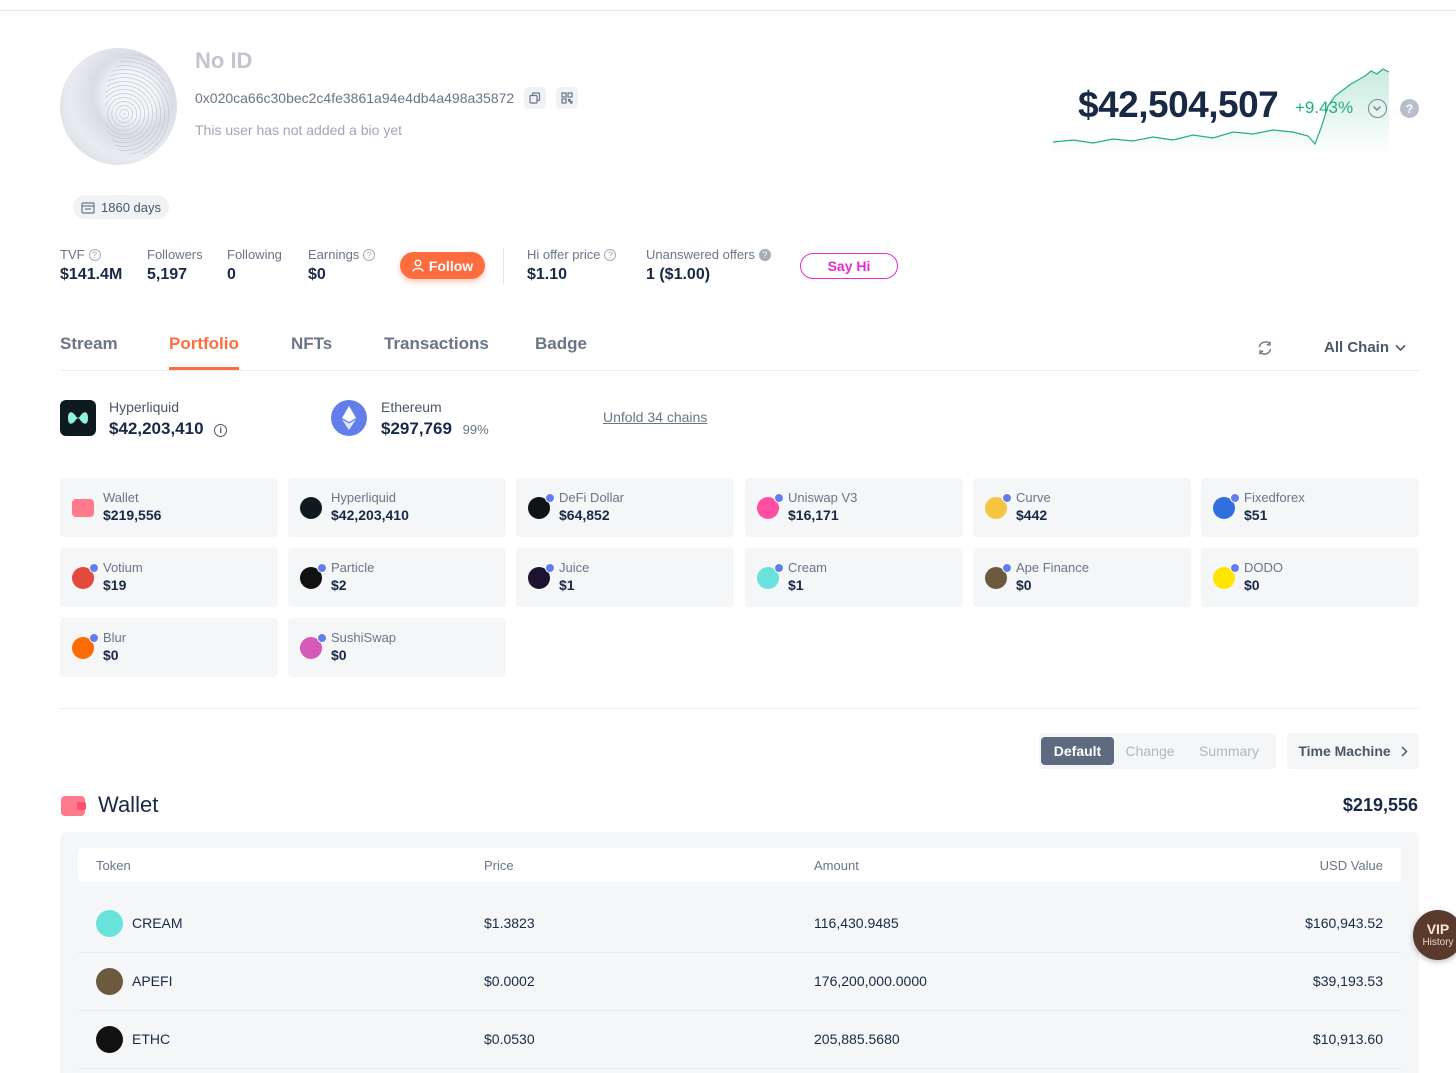 Image resolution: width=1456 pixels, height=1073 pixels. Describe the element at coordinates (334, 254) in the screenshot. I see `stat-earnings-label: Earnings` at that location.